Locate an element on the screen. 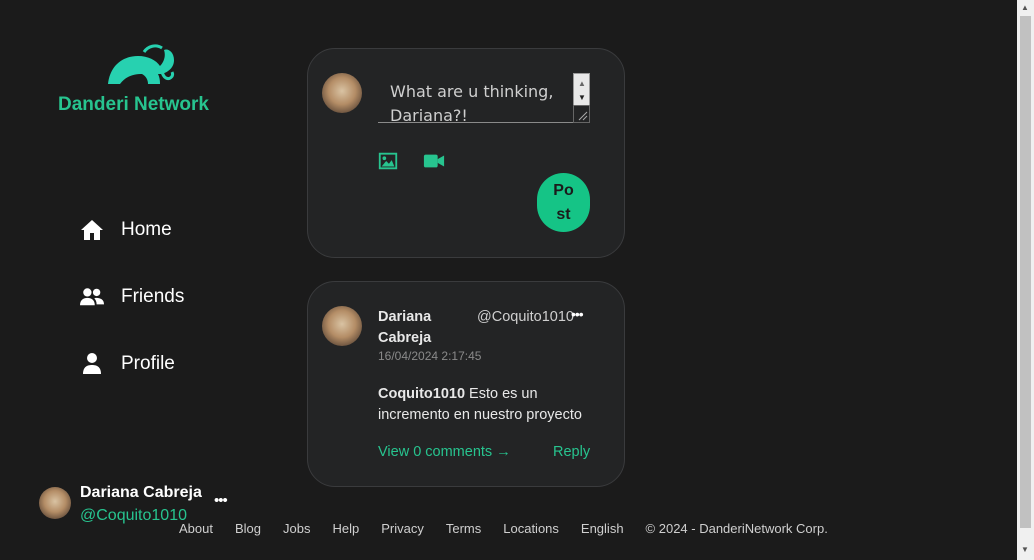 Image resolution: width=1034 pixels, height=560 pixels. footer-link-terms: Terms is located at coordinates (463, 528).